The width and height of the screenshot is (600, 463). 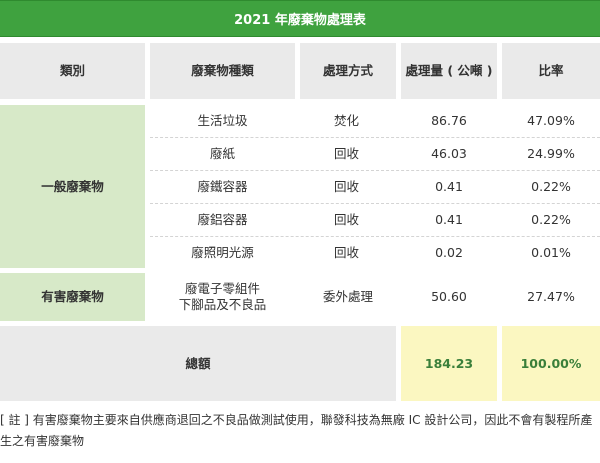 I want to click on header-type: 廢棄物種類, so click(x=222, y=71).